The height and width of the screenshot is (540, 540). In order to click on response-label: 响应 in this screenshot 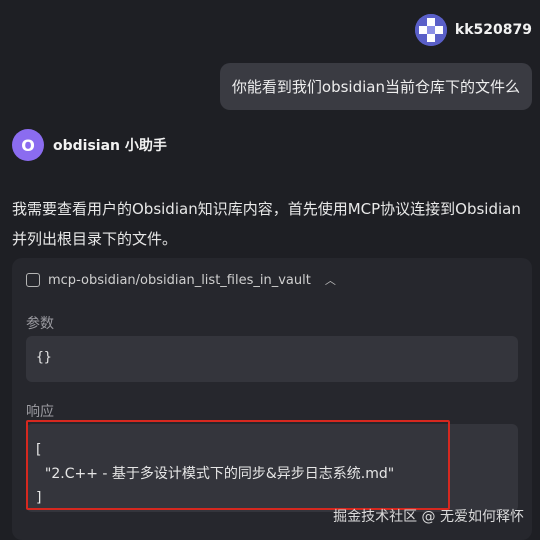, I will do `click(40, 412)`.